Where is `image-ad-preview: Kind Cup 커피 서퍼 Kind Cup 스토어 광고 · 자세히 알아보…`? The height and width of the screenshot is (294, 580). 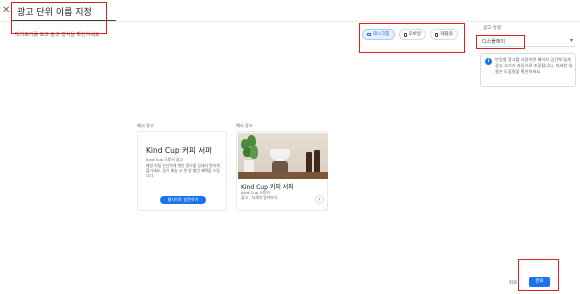 image-ad-preview: Kind Cup 커피 서퍼 Kind Cup 스토어 광고 · 자세히 알아보… is located at coordinates (282, 171).